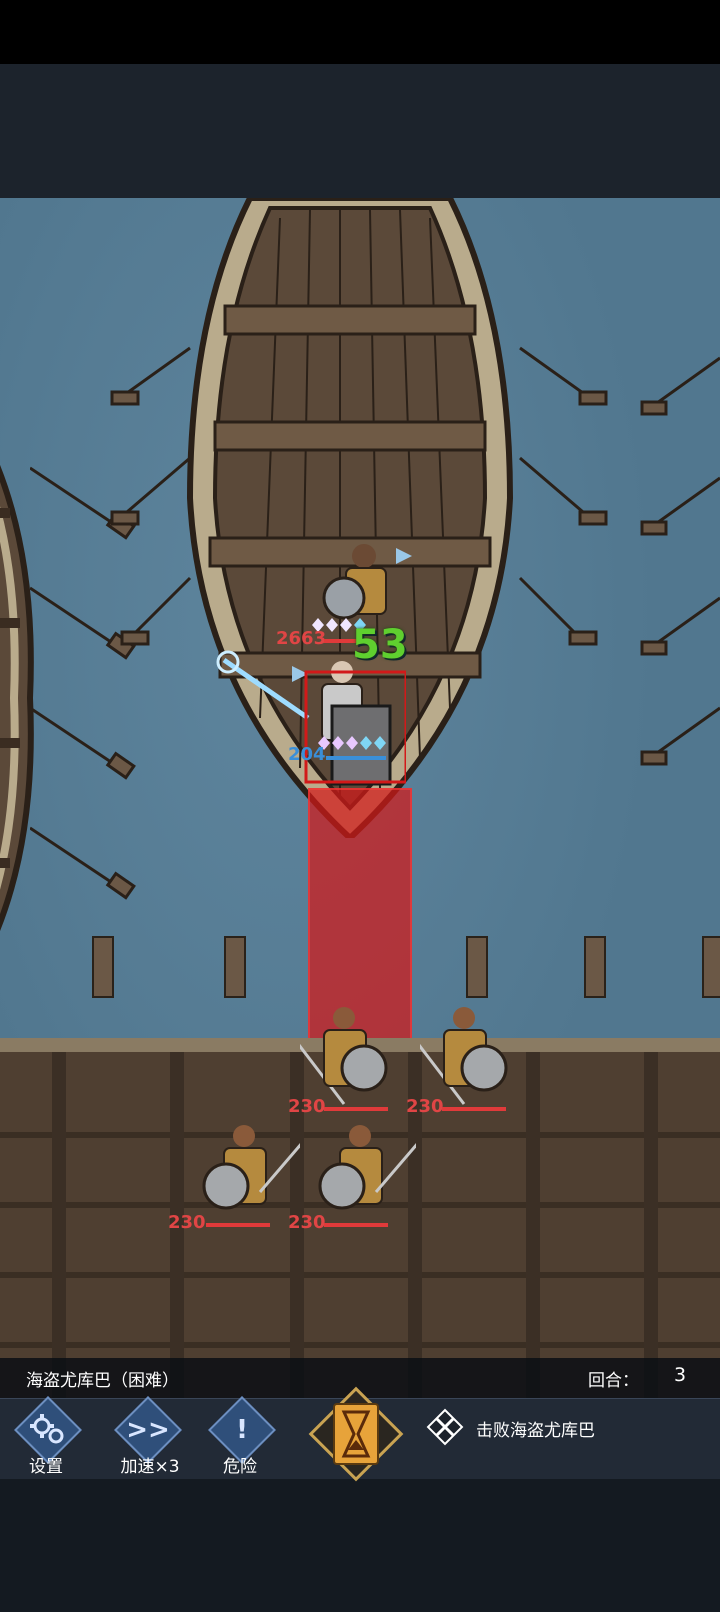 This screenshot has width=720, height=1612. Describe the element at coordinates (360, 32) in the screenshot. I see `status-bar-area` at that location.